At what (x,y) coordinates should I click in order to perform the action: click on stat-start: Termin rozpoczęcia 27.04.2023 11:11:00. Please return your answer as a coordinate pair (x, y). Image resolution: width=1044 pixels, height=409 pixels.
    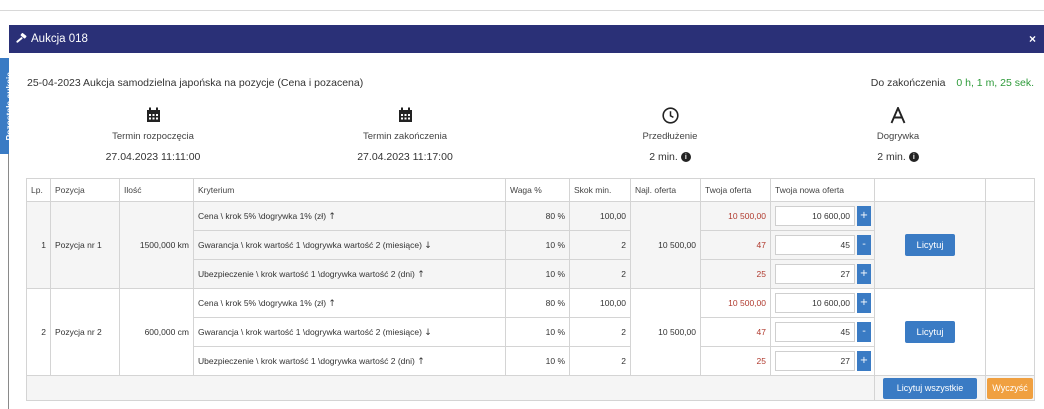
    Looking at the image, I should click on (153, 134).